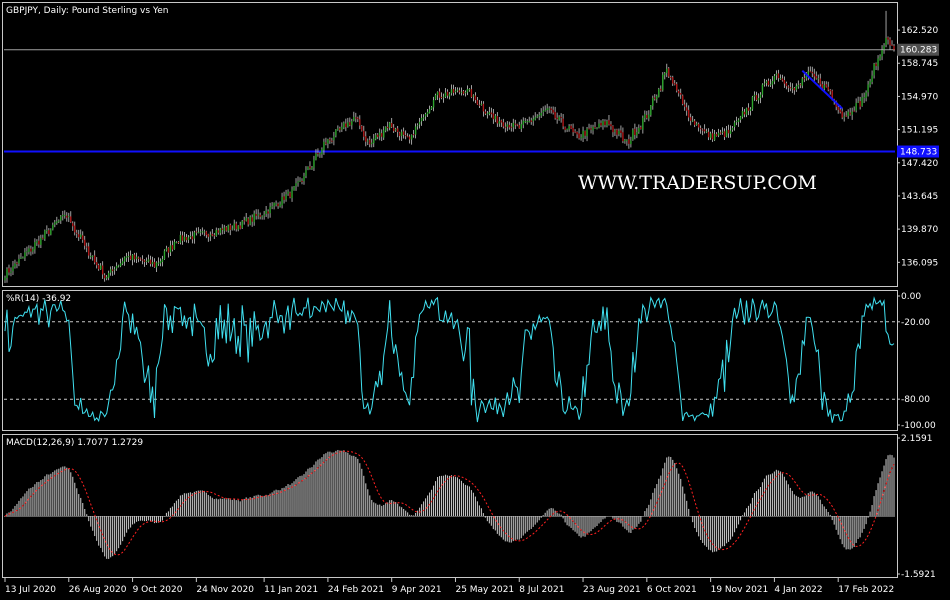  I want to click on price-chart-title: GBPJPY, Daily: Pound Sterling vs Yen, so click(87, 11).